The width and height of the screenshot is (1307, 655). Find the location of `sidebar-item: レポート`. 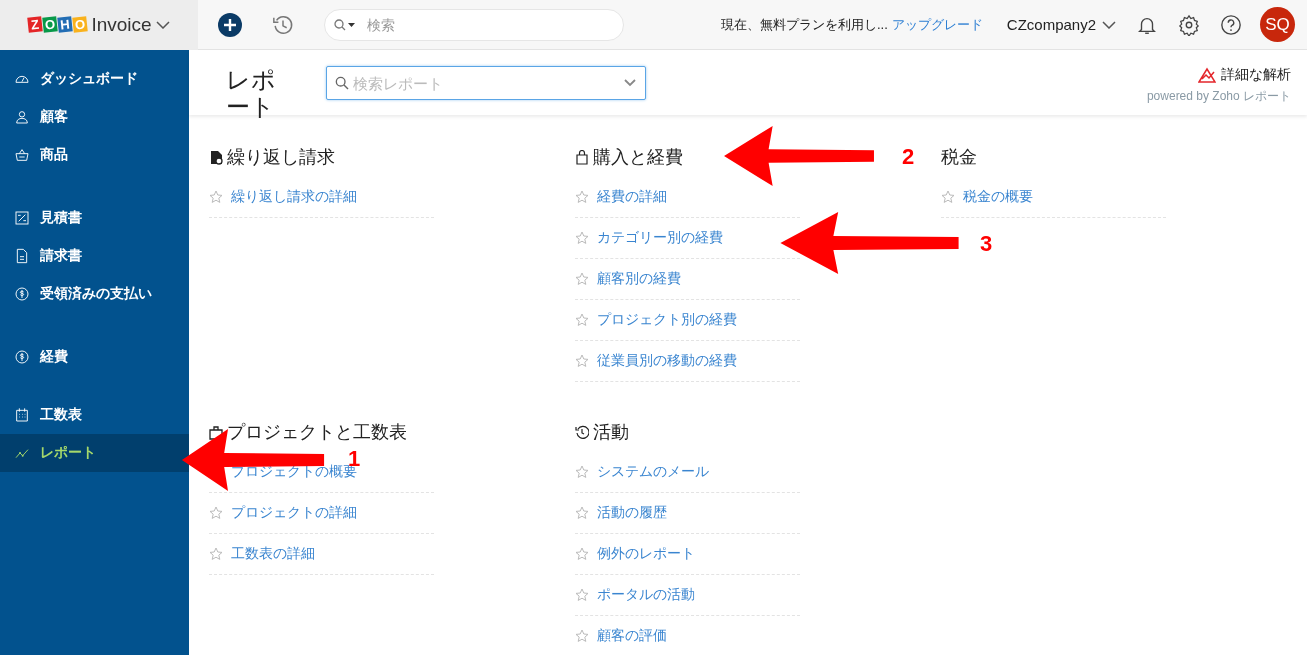

sidebar-item: レポート is located at coordinates (94, 453).